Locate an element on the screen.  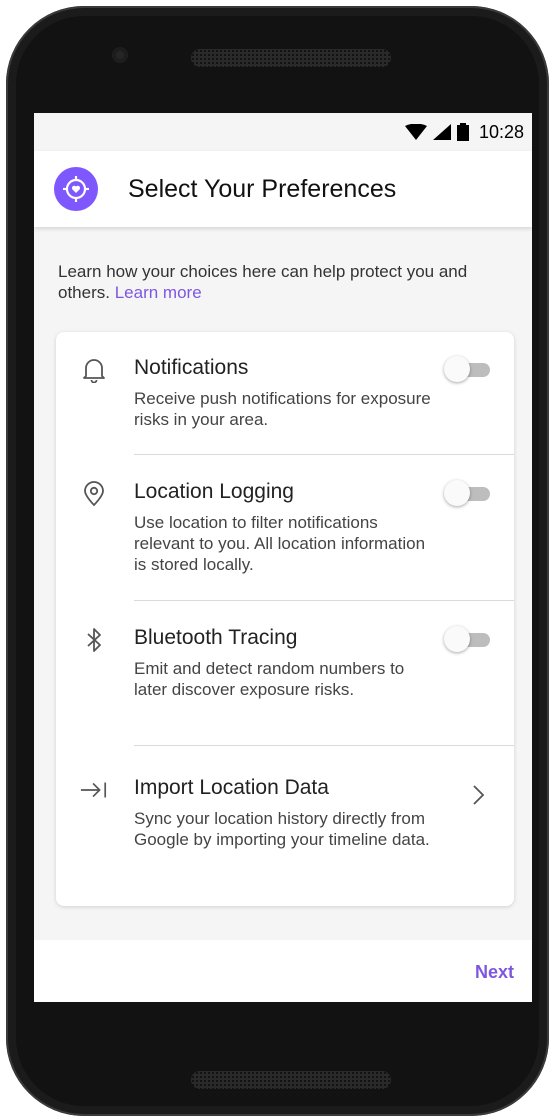
page-title: Select Your Preferences is located at coordinates (262, 188).